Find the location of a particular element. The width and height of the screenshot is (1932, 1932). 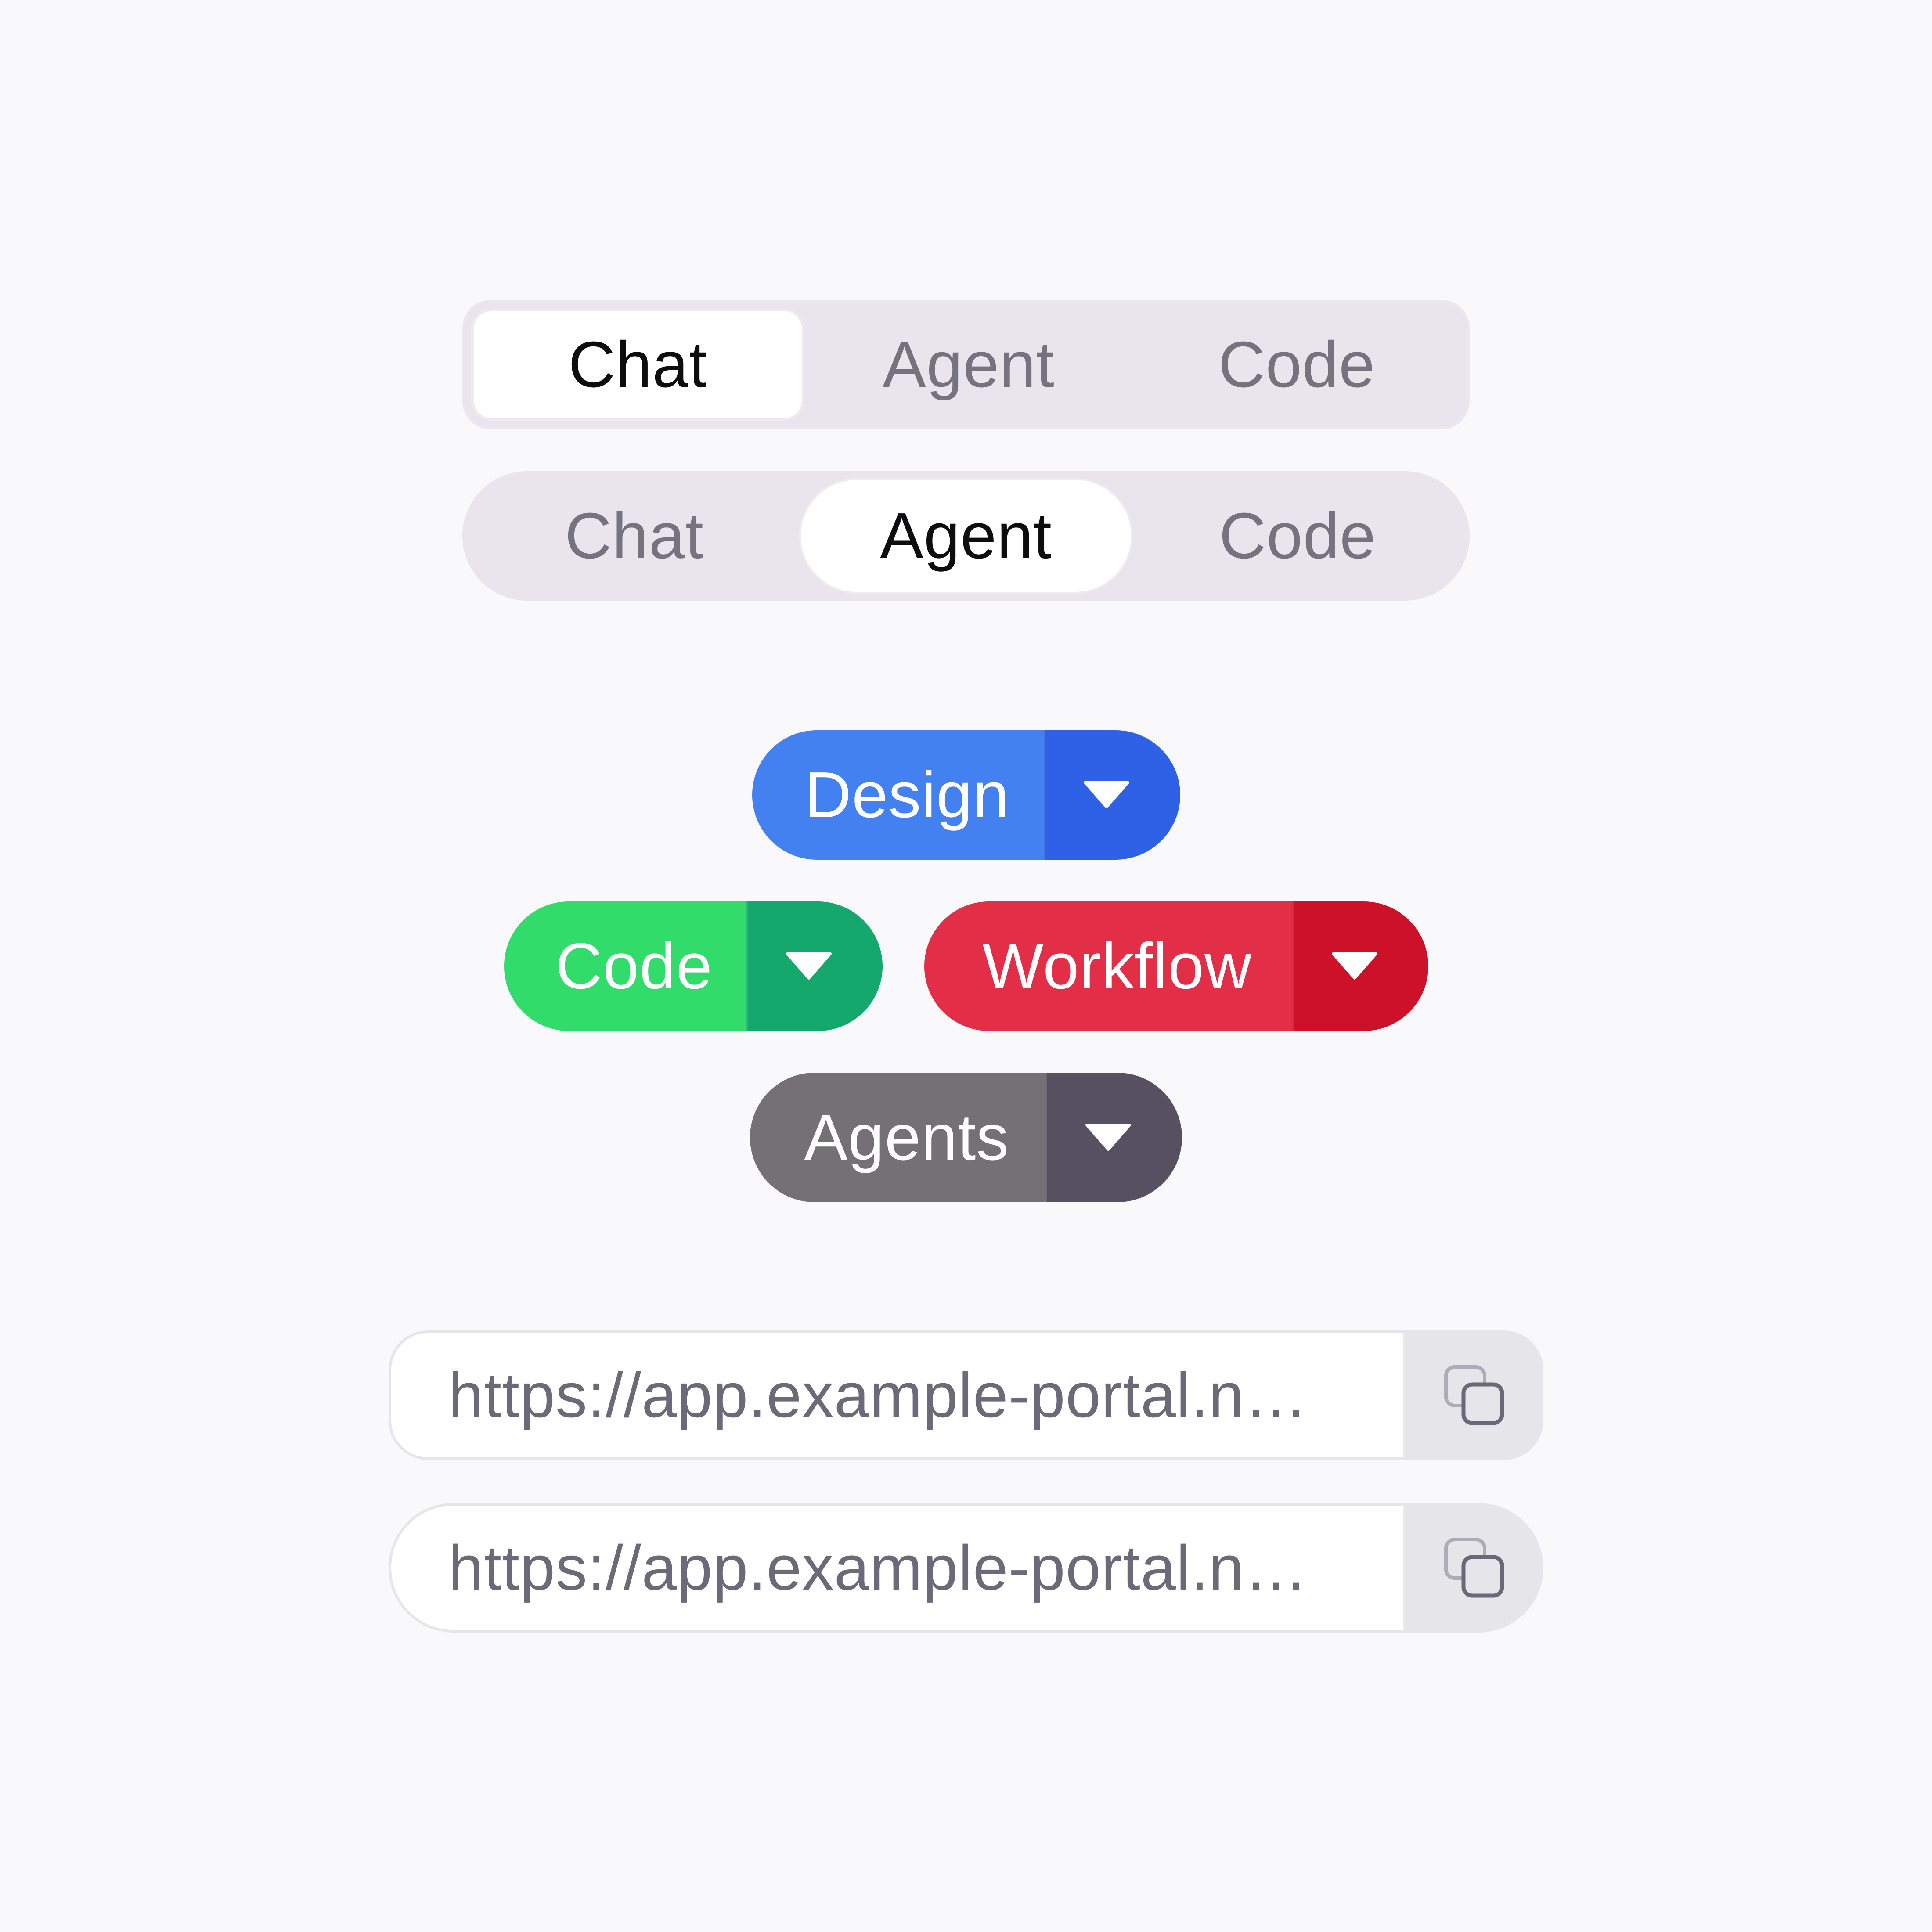

workflow-button: Workflow is located at coordinates (1108, 966).